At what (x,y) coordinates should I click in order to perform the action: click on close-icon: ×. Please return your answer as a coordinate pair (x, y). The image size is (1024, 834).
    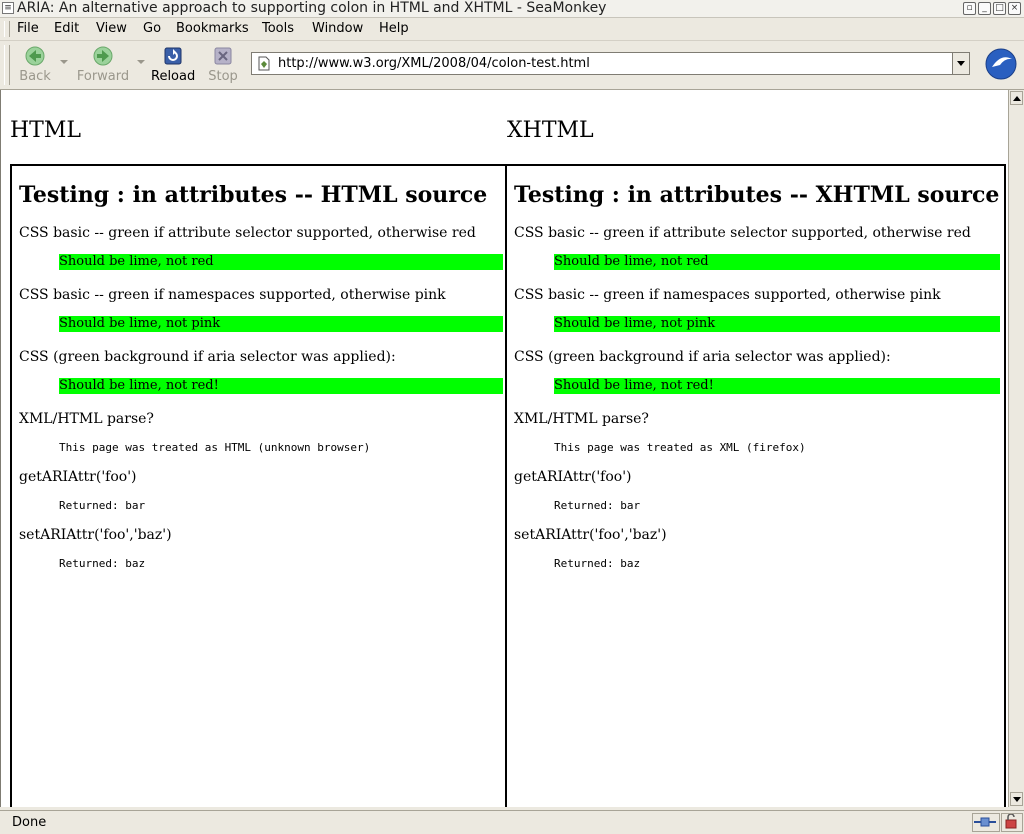
    Looking at the image, I should click on (1014, 8).